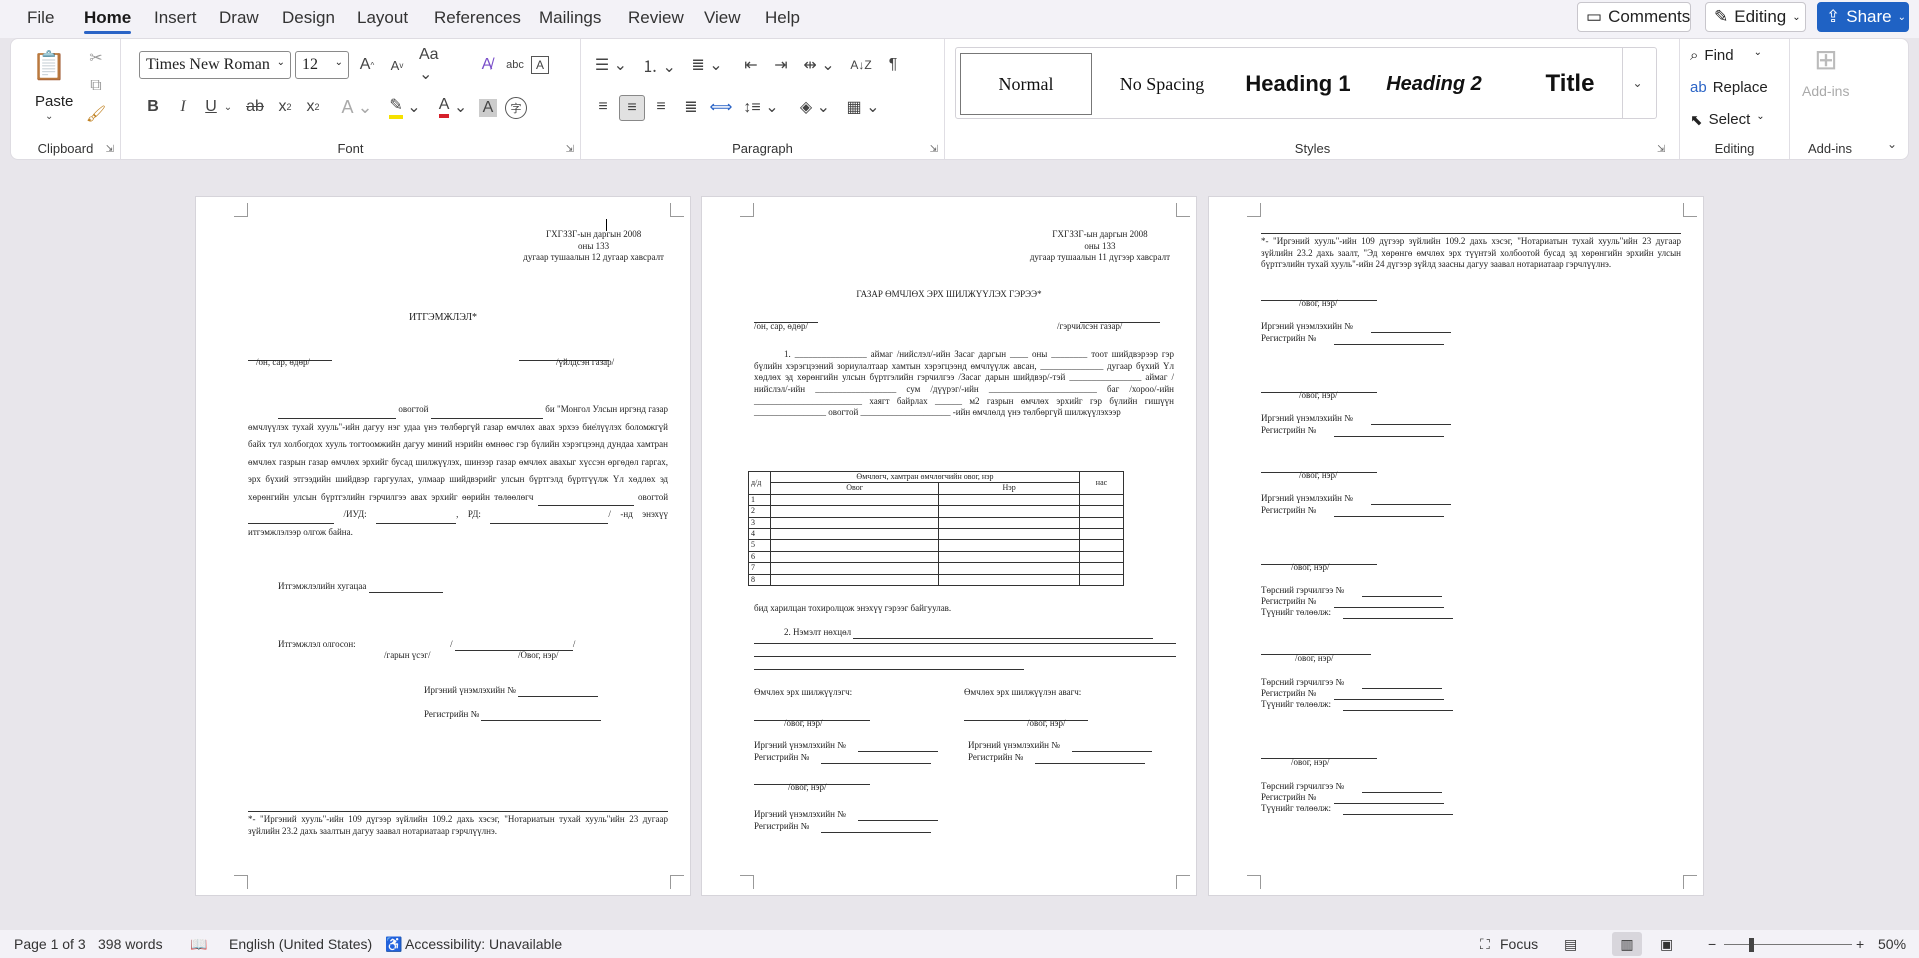 This screenshot has width=1919, height=958. What do you see at coordinates (603, 107) in the screenshot?
I see `align-left-icon: ≡` at bounding box center [603, 107].